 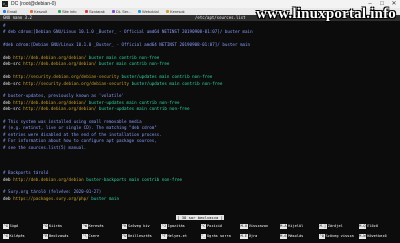 I want to click on shortcut-item: ^R Beolvasás, so click(x=55, y=238).